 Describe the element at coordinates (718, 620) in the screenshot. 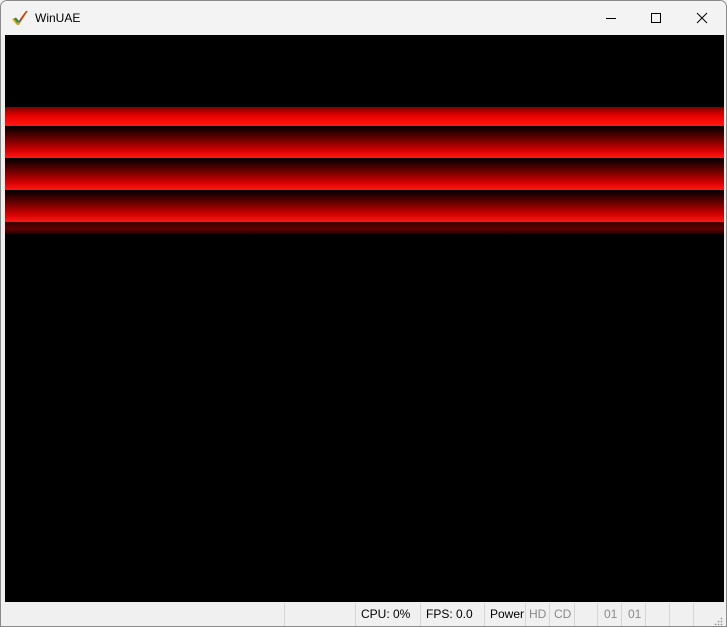

I see `resize-grip-icon` at that location.